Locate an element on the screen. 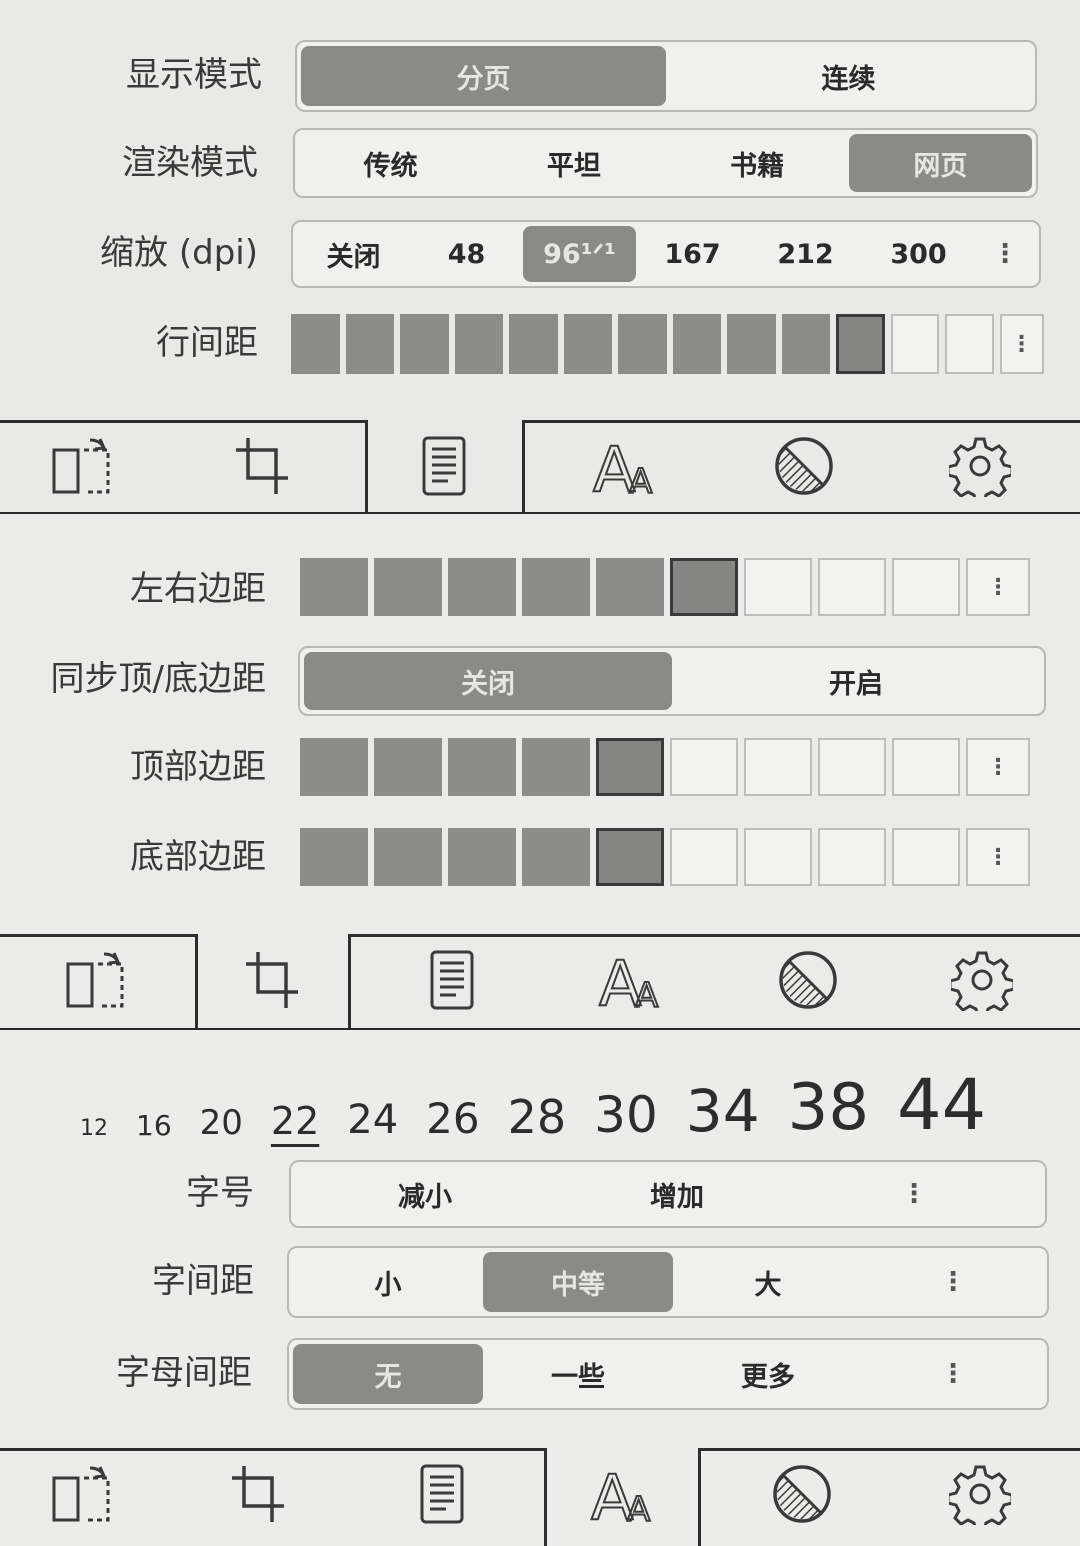 The width and height of the screenshot is (1080, 1546). zoom-48-option: 48 is located at coordinates (466, 254).